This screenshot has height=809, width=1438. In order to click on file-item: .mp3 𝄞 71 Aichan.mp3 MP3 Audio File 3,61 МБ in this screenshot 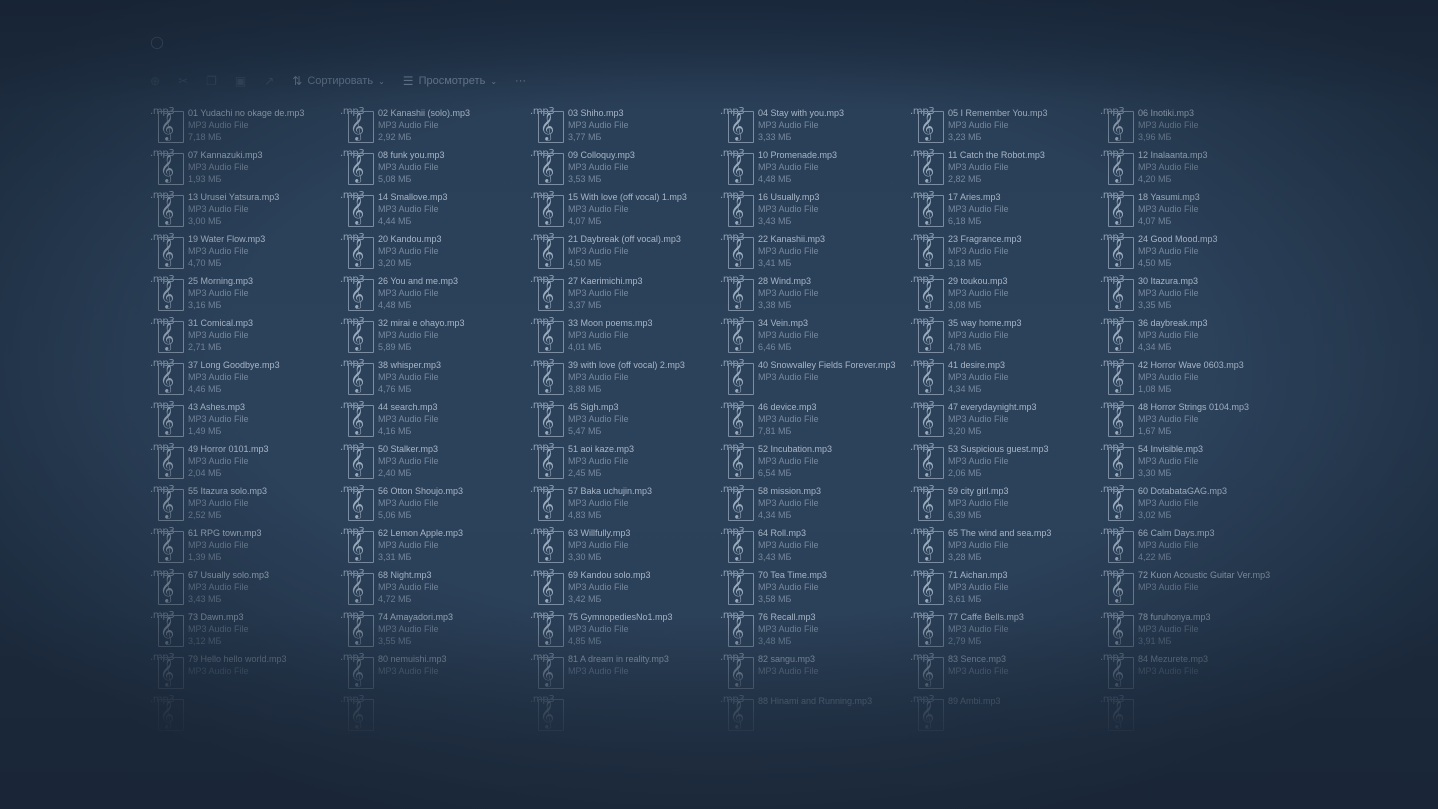, I will do `click(1005, 589)`.